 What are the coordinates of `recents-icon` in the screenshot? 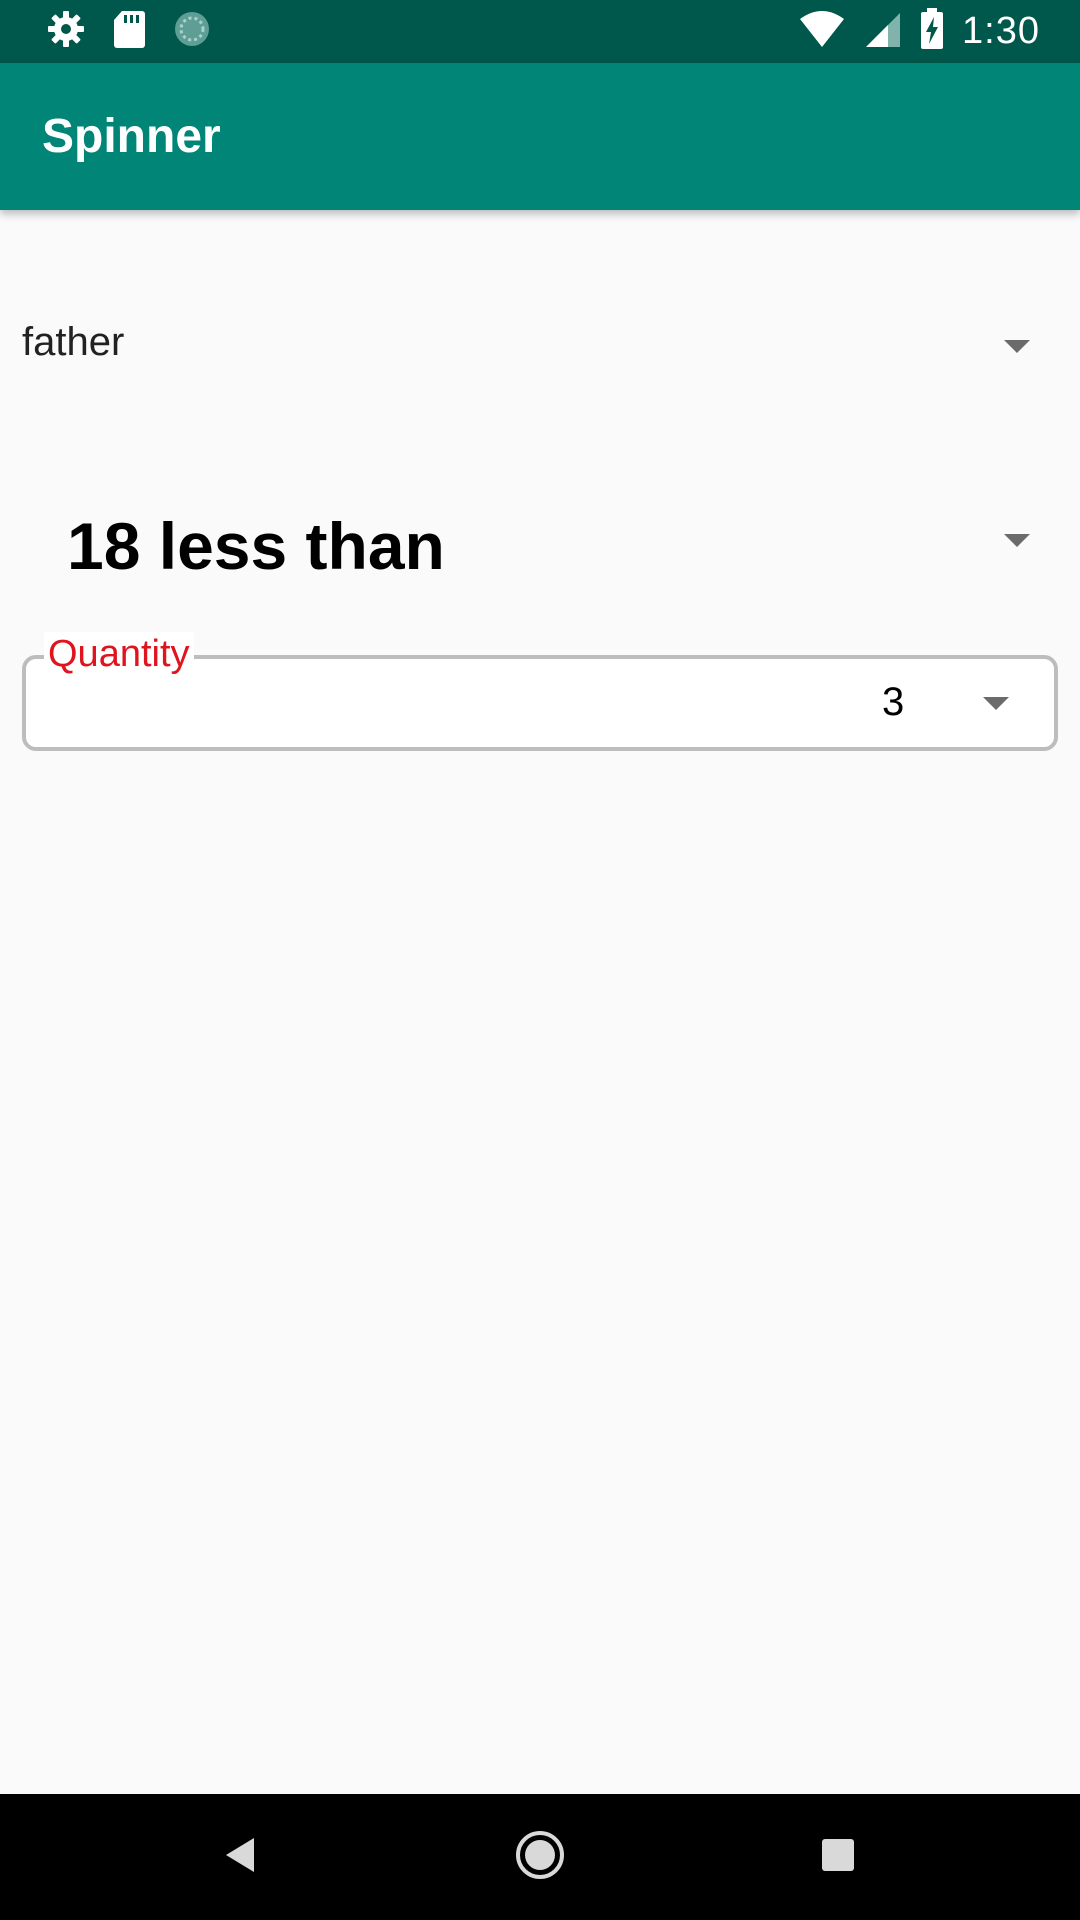 It's located at (838, 1857).